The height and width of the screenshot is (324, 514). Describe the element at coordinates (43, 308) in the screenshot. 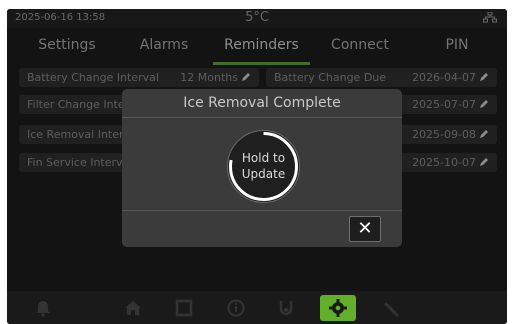

I see `bell-icon` at that location.